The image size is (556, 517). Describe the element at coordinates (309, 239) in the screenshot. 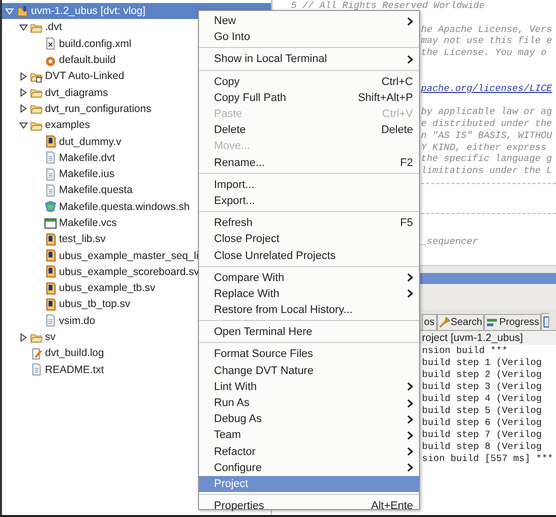

I see `menu-item: Close Project` at that location.